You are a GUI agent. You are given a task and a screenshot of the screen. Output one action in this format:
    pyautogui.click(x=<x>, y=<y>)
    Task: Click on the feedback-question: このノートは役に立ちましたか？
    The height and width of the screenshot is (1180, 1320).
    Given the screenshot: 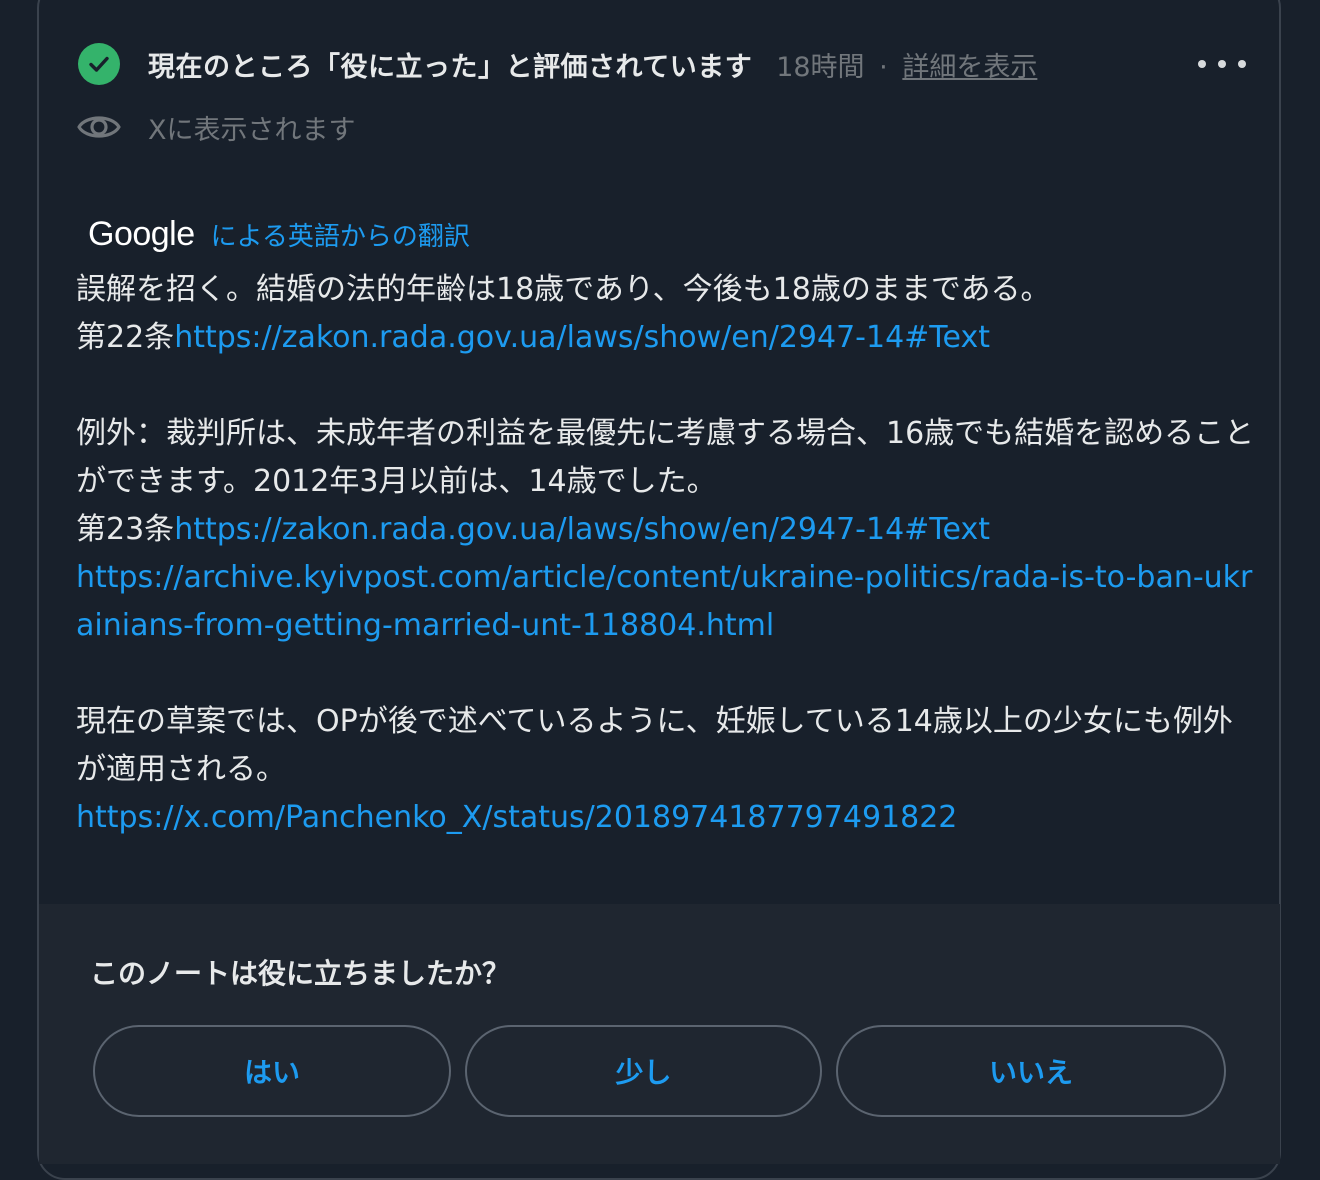 What is the action you would take?
    pyautogui.click(x=300, y=973)
    